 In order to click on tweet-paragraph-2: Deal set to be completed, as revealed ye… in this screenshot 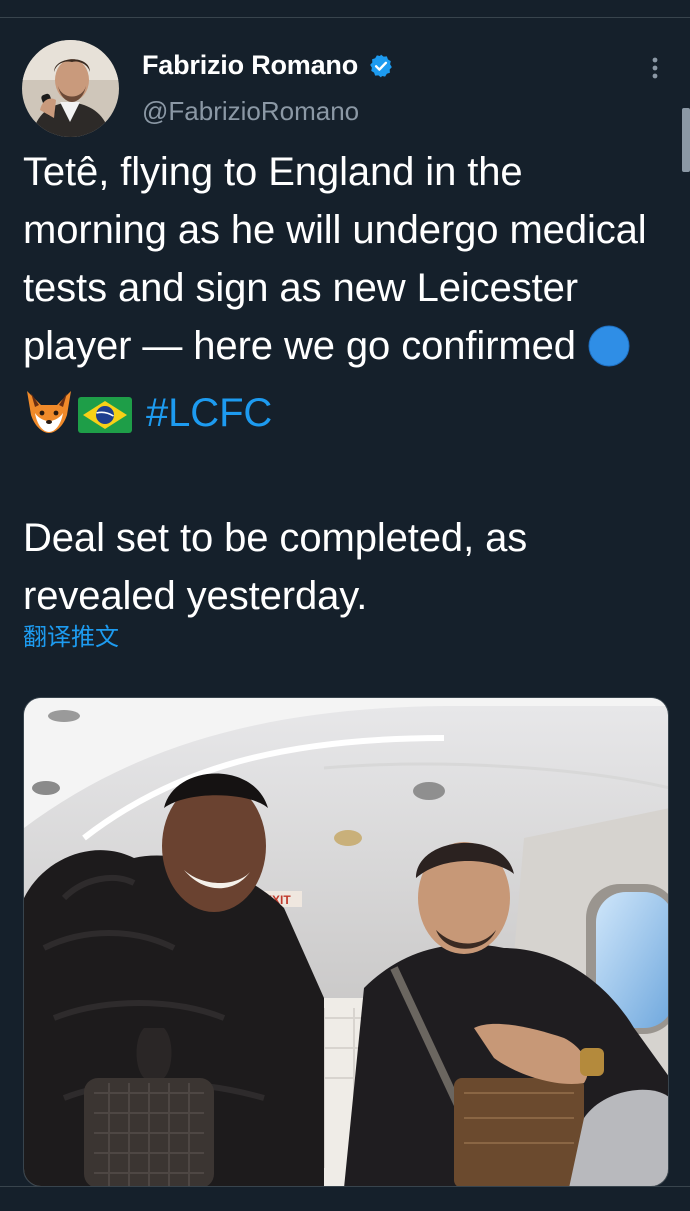, I will do `click(275, 567)`.